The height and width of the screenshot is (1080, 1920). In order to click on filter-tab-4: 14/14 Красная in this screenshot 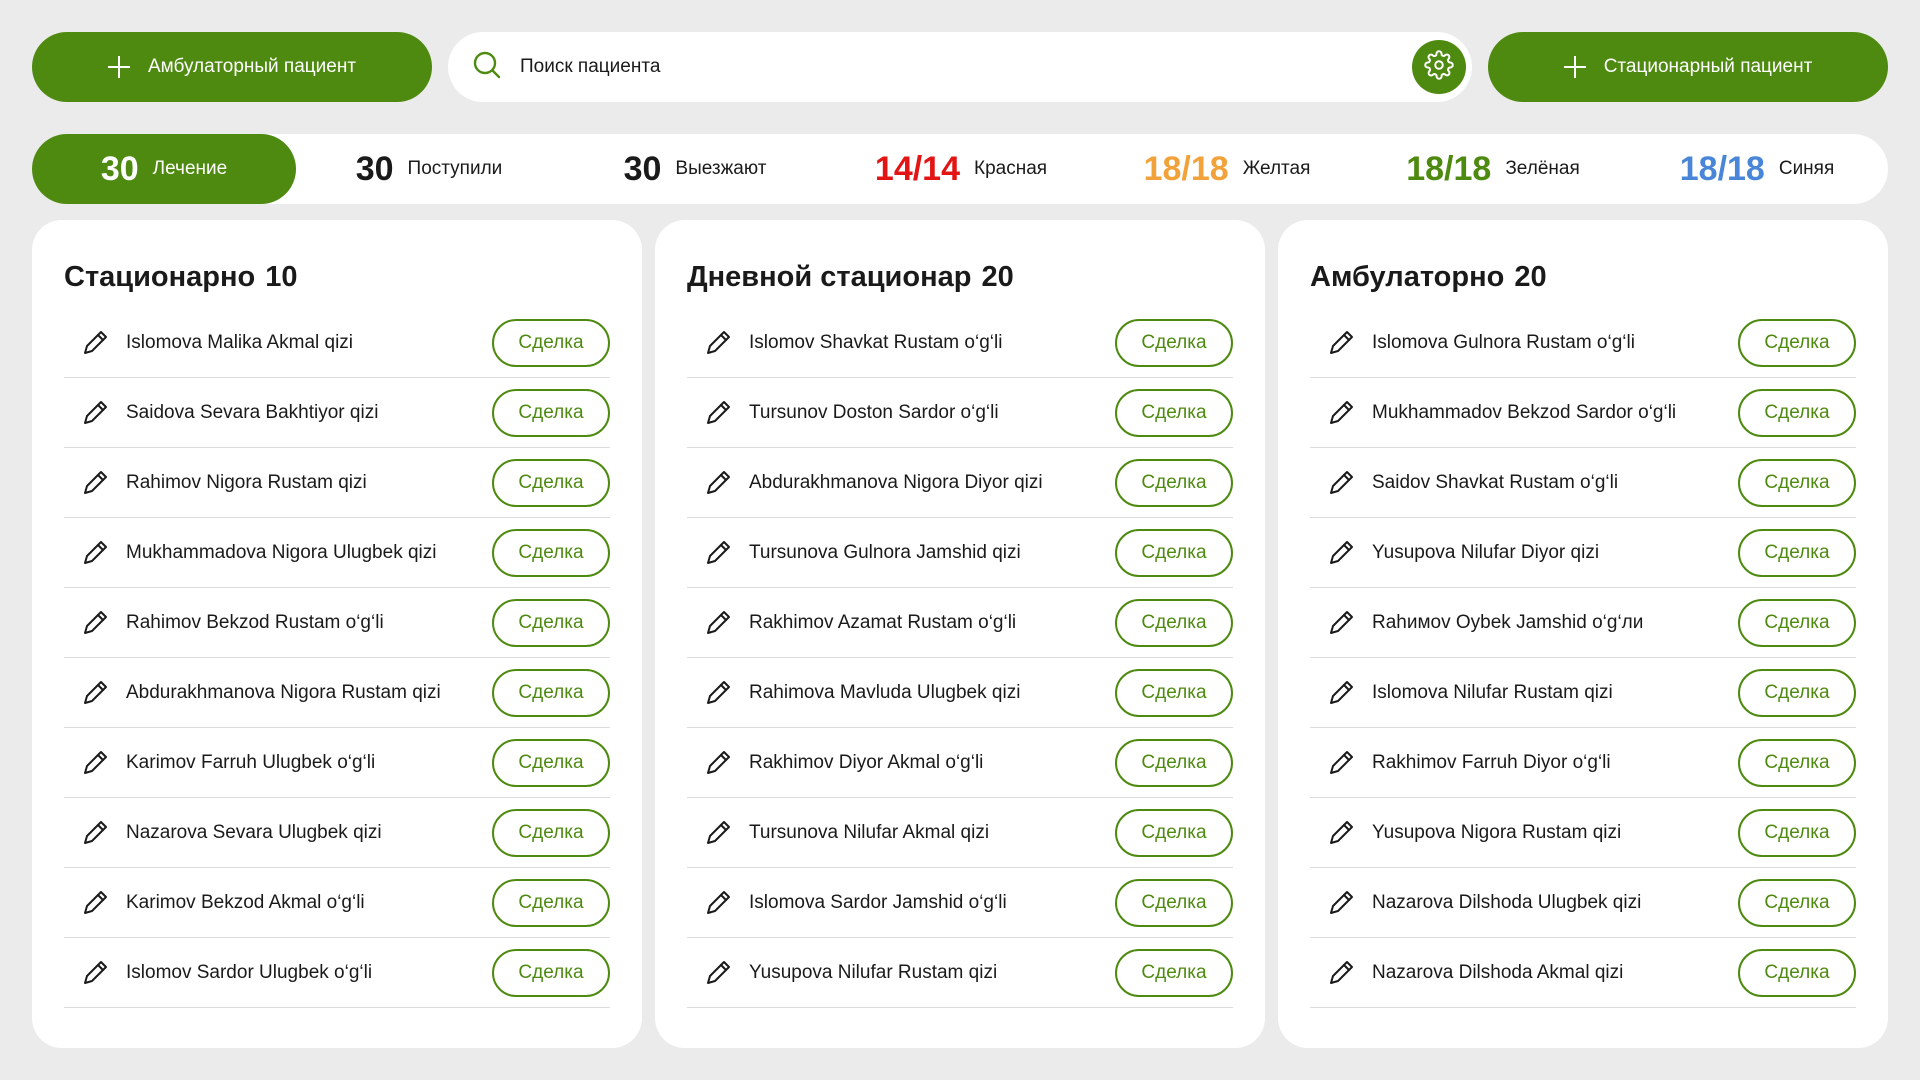, I will do `click(961, 169)`.